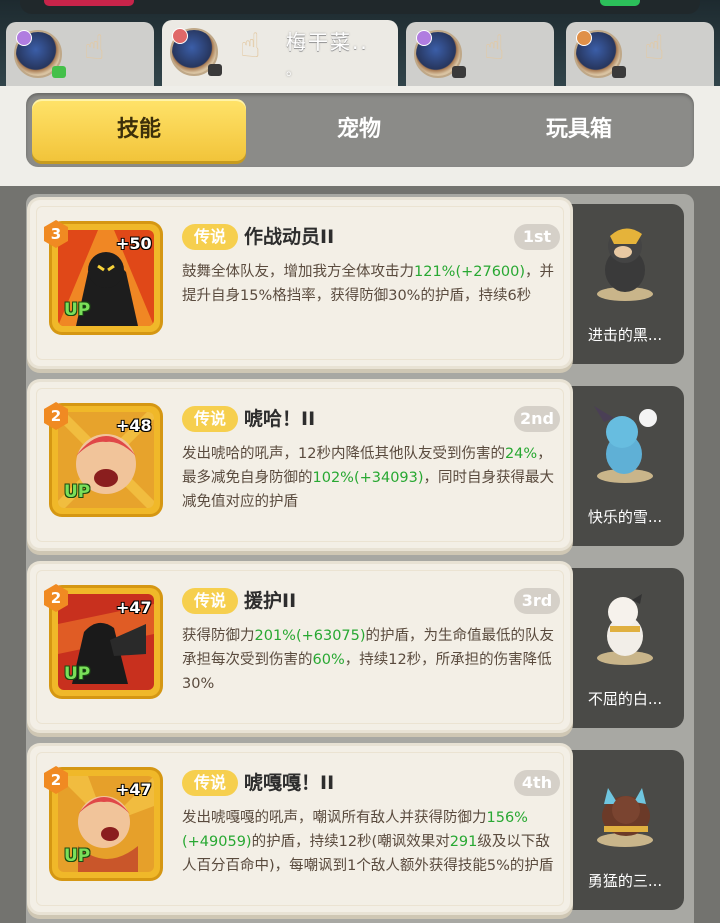 Image resolution: width=720 pixels, height=923 pixels. What do you see at coordinates (360, 7) in the screenshot?
I see `top-status-bar` at bounding box center [360, 7].